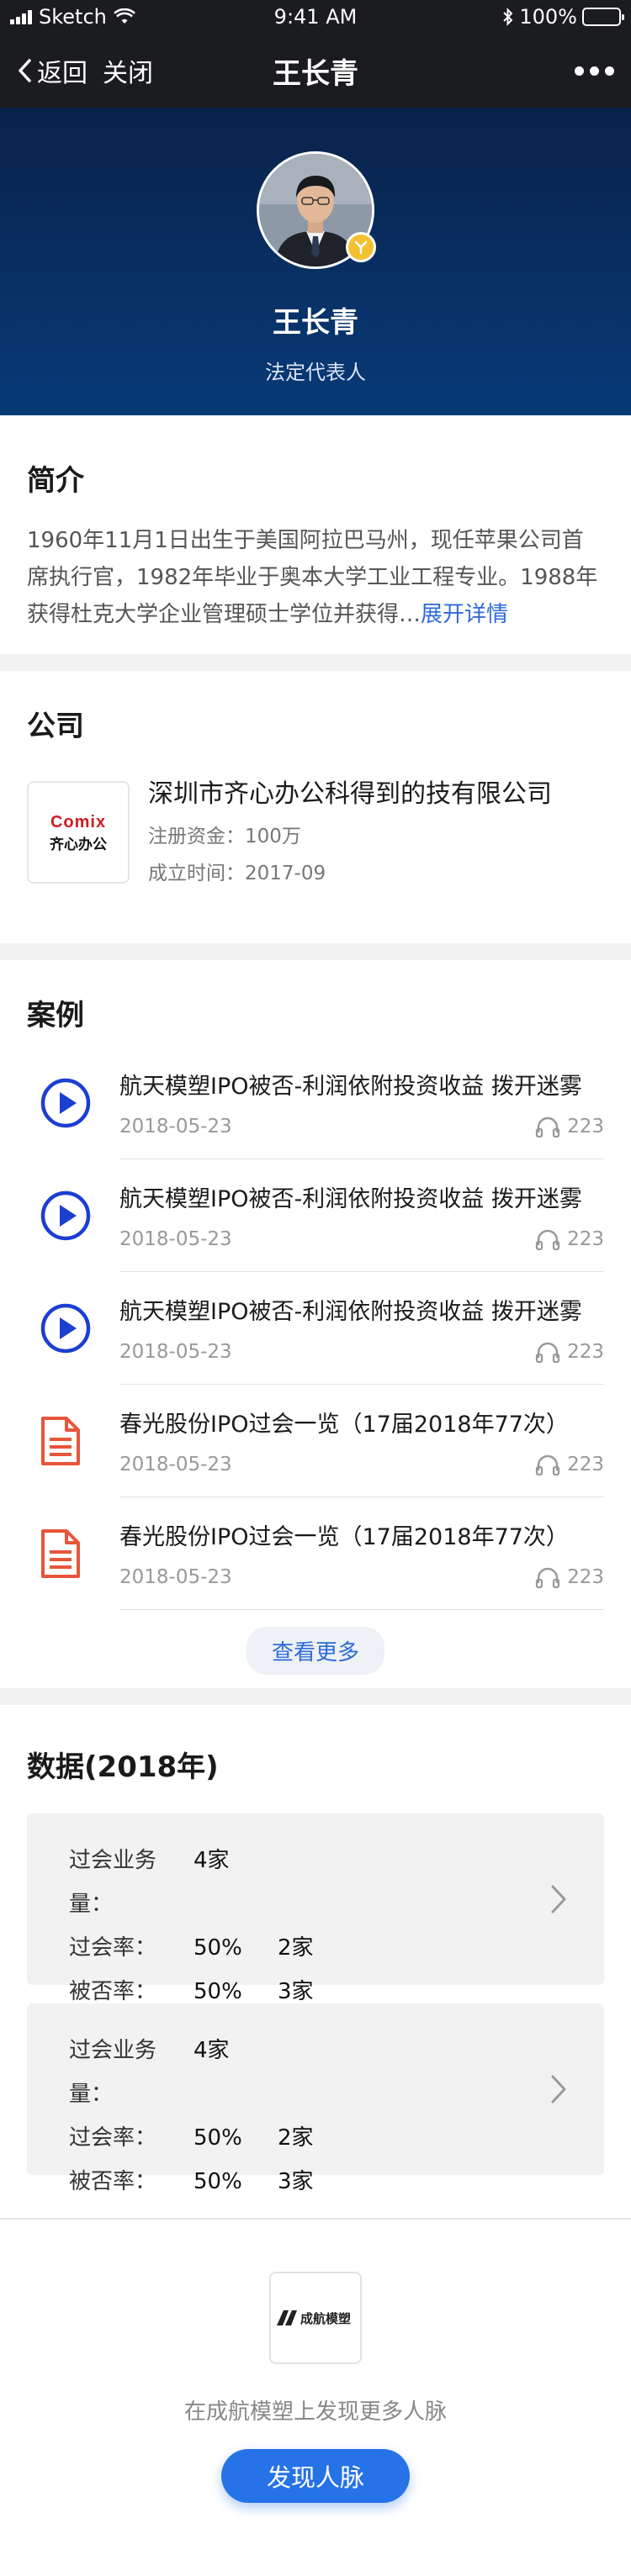 The height and width of the screenshot is (2576, 631). What do you see at coordinates (315, 2476) in the screenshot?
I see `discover-connections-button: 发现人脉` at bounding box center [315, 2476].